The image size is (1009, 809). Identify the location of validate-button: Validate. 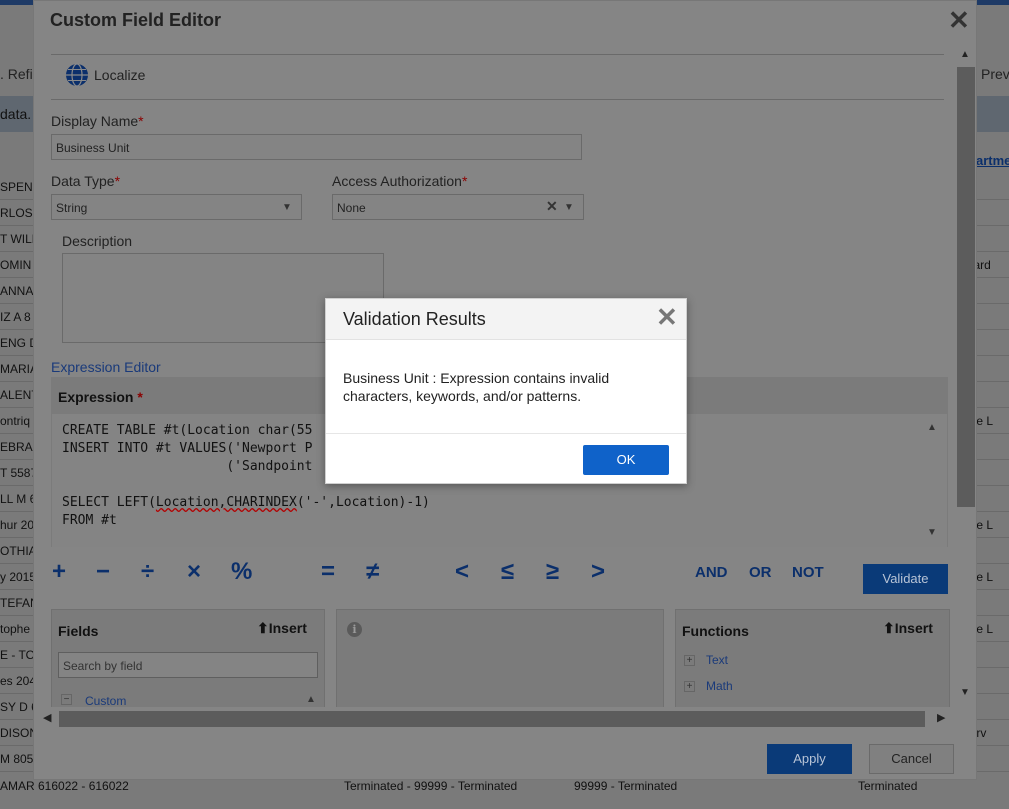
(905, 579).